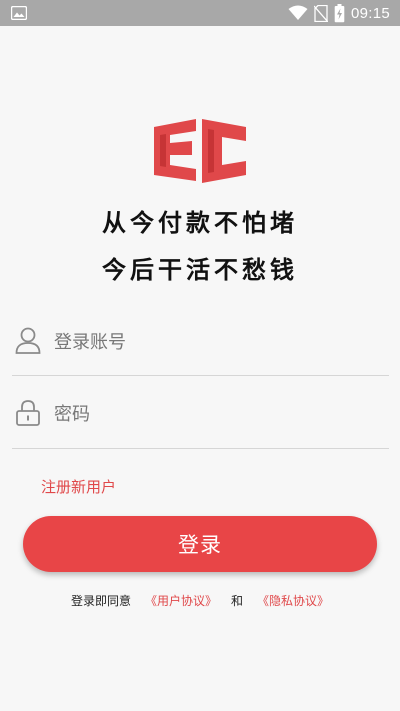 The image size is (400, 711). Describe the element at coordinates (237, 601) in the screenshot. I see `agreement-conjunction: 和` at that location.